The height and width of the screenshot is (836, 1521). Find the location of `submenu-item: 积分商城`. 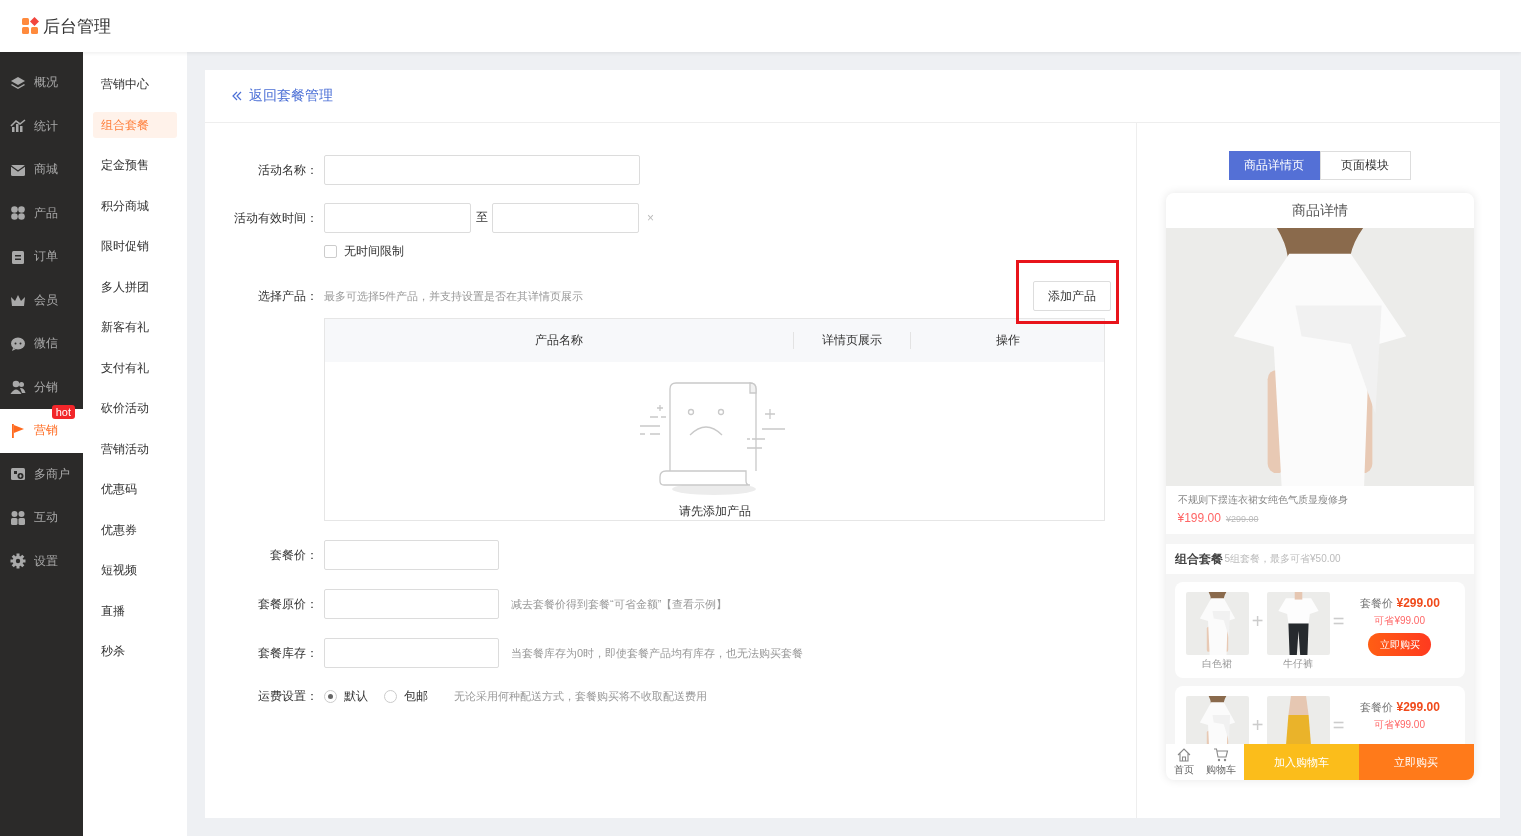

submenu-item: 积分商城 is located at coordinates (135, 205).